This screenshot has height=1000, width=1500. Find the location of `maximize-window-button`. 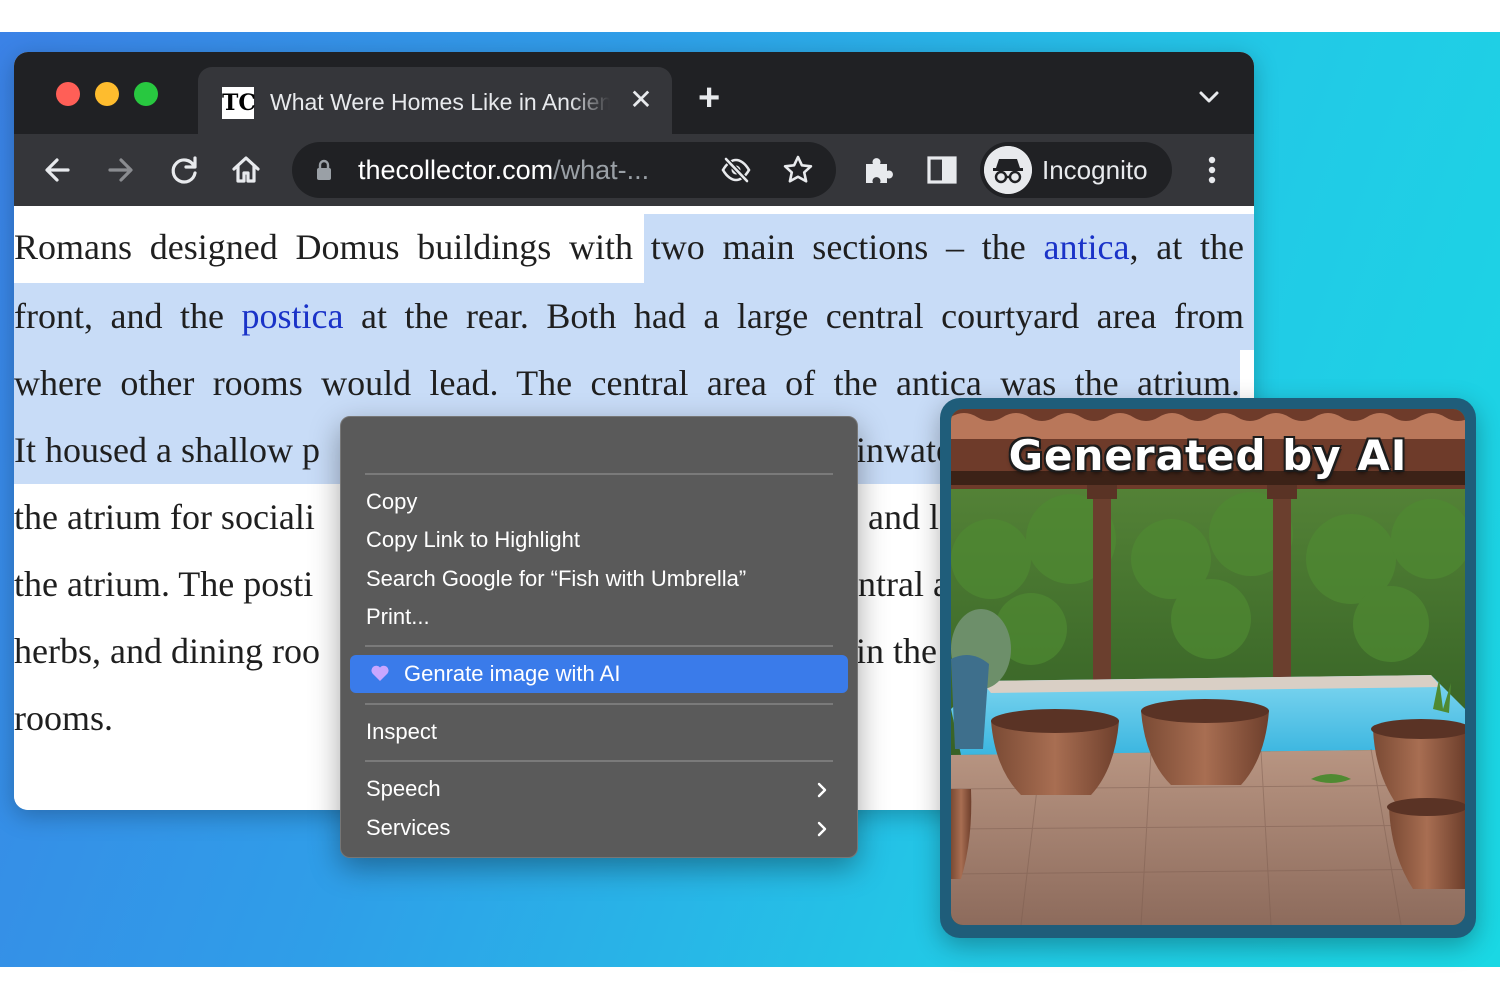

maximize-window-button is located at coordinates (146, 94).